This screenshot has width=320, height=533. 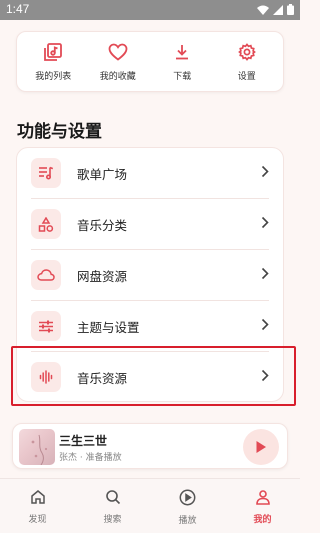 What do you see at coordinates (90, 458) in the screenshot?
I see `song-artist-status: 张杰 · 准备播放` at bounding box center [90, 458].